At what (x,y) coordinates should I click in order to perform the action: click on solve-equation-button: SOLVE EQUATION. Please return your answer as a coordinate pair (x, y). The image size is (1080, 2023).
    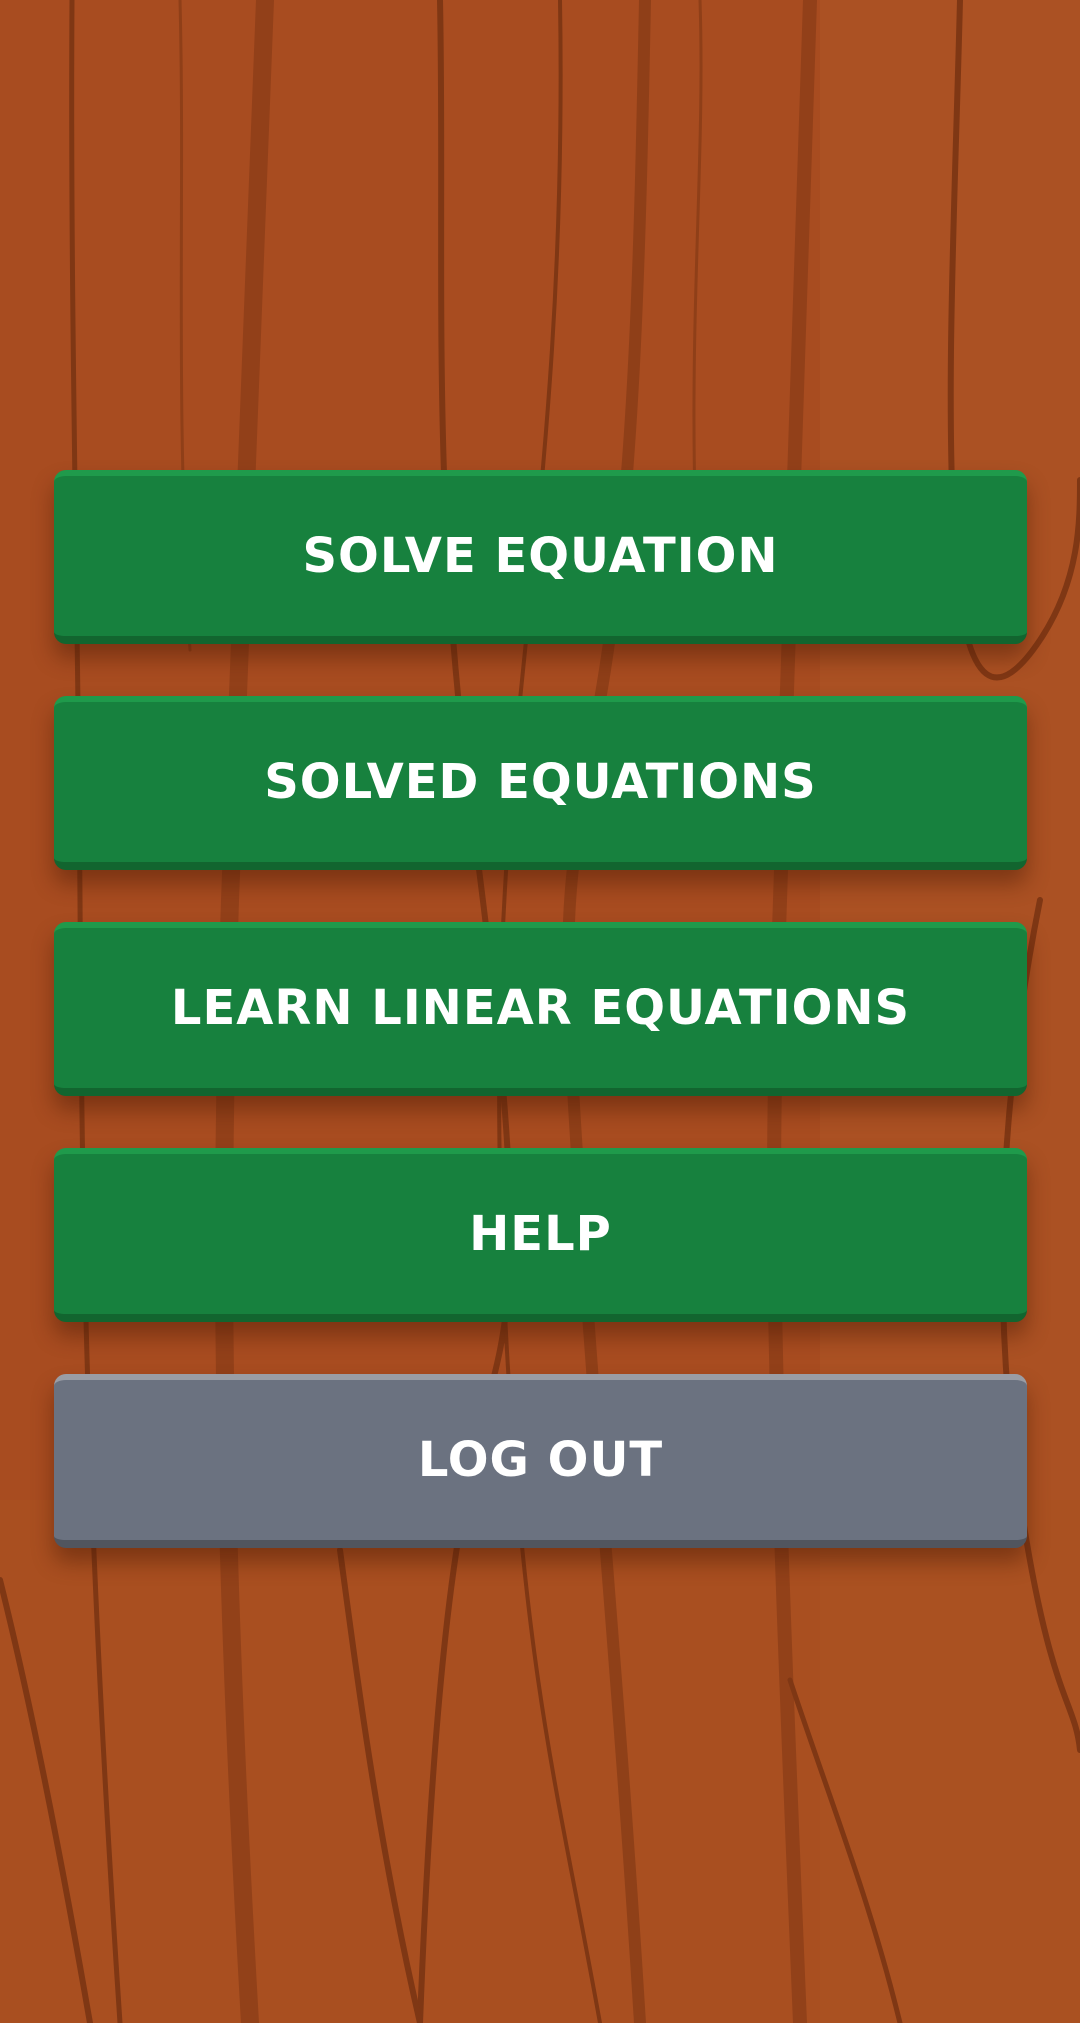
    Looking at the image, I should click on (540, 557).